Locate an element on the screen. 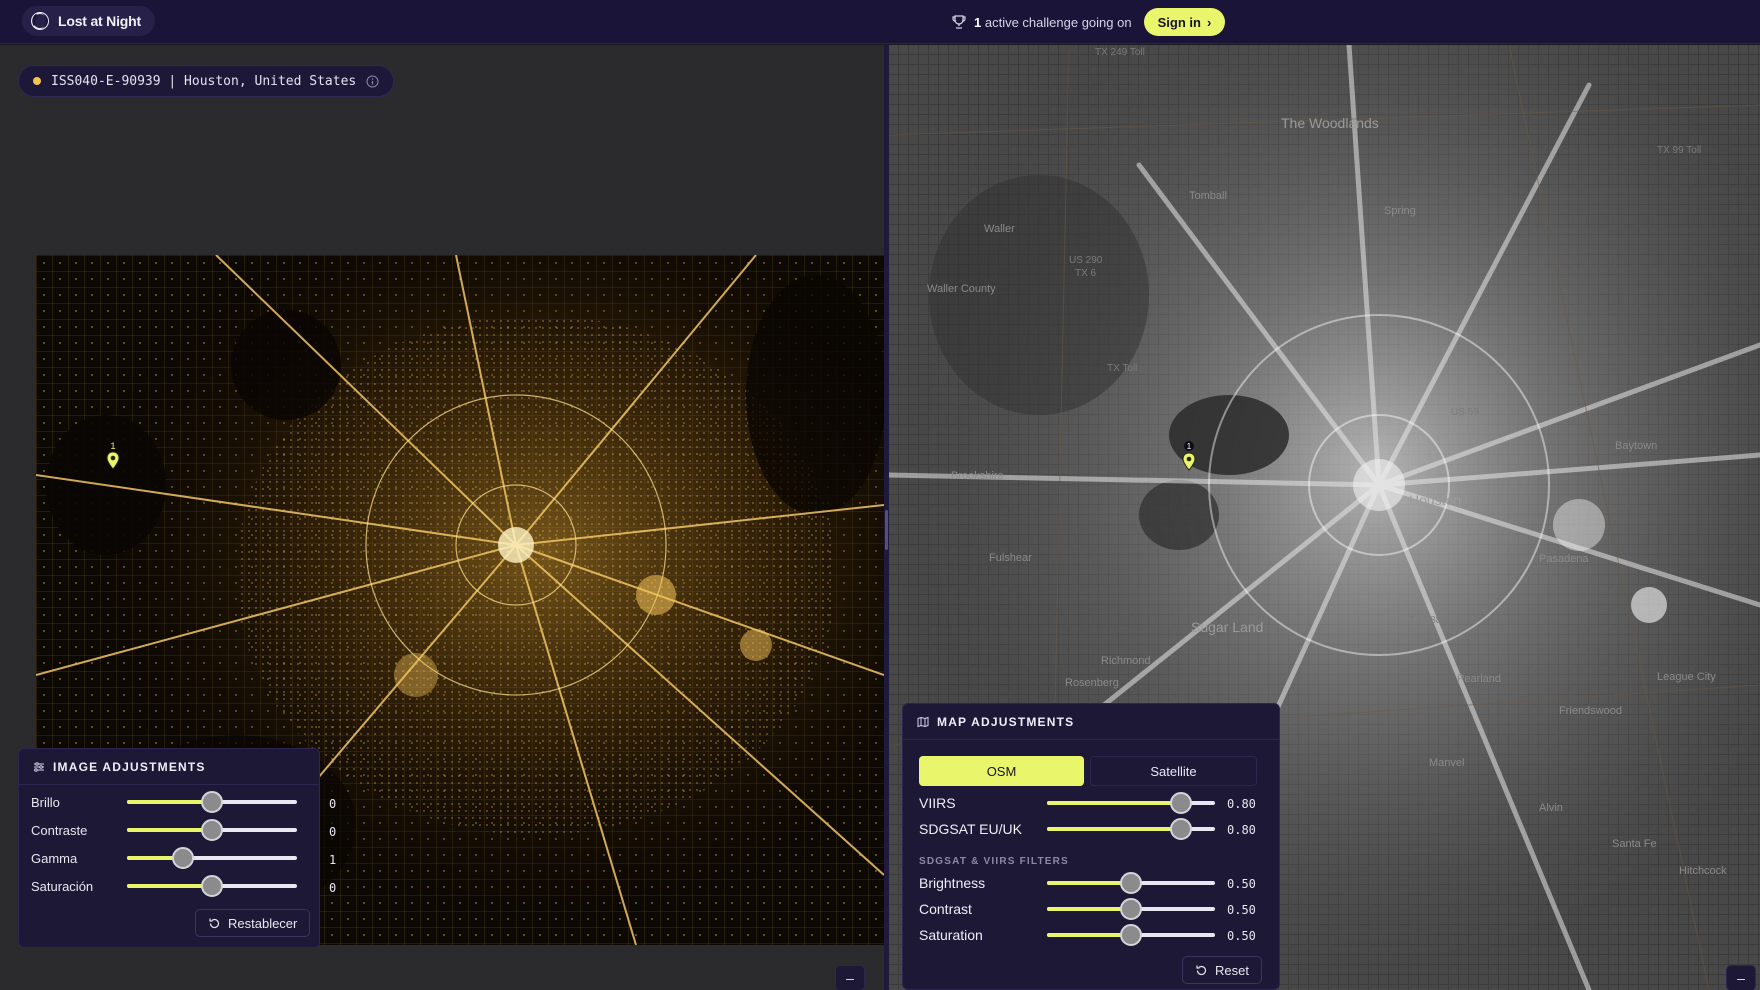  slider-filter-brightness: Brightness is located at coordinates (1067, 883).